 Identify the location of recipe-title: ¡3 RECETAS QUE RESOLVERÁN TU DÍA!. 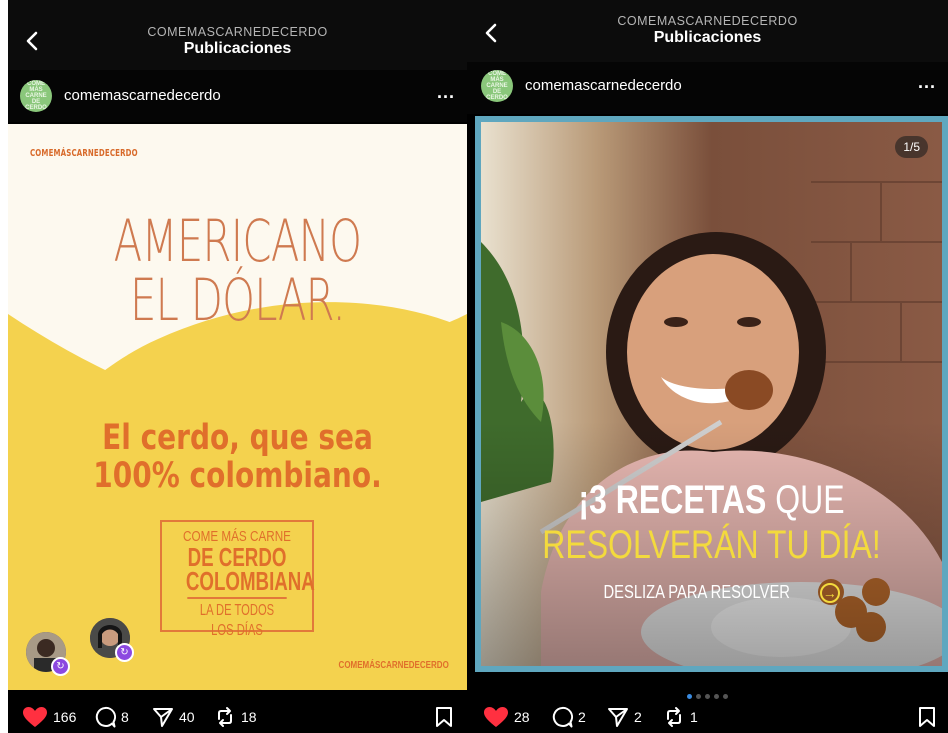
(711, 523).